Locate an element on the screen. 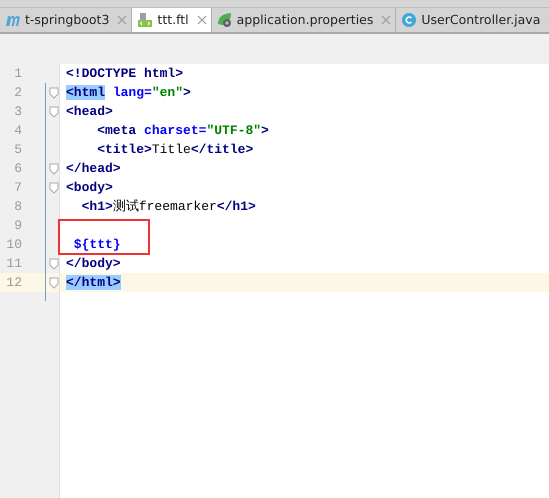  line-number: 9 is located at coordinates (17, 225).